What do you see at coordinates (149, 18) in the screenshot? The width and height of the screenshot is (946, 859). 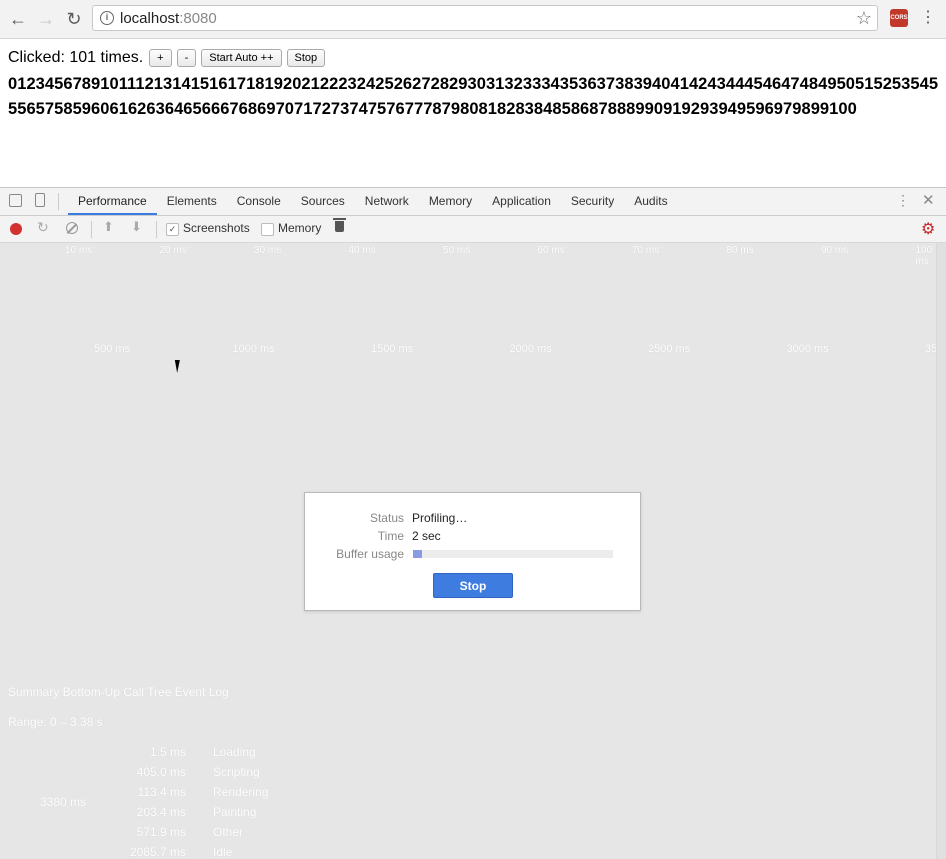 I see `url-host: localhost` at bounding box center [149, 18].